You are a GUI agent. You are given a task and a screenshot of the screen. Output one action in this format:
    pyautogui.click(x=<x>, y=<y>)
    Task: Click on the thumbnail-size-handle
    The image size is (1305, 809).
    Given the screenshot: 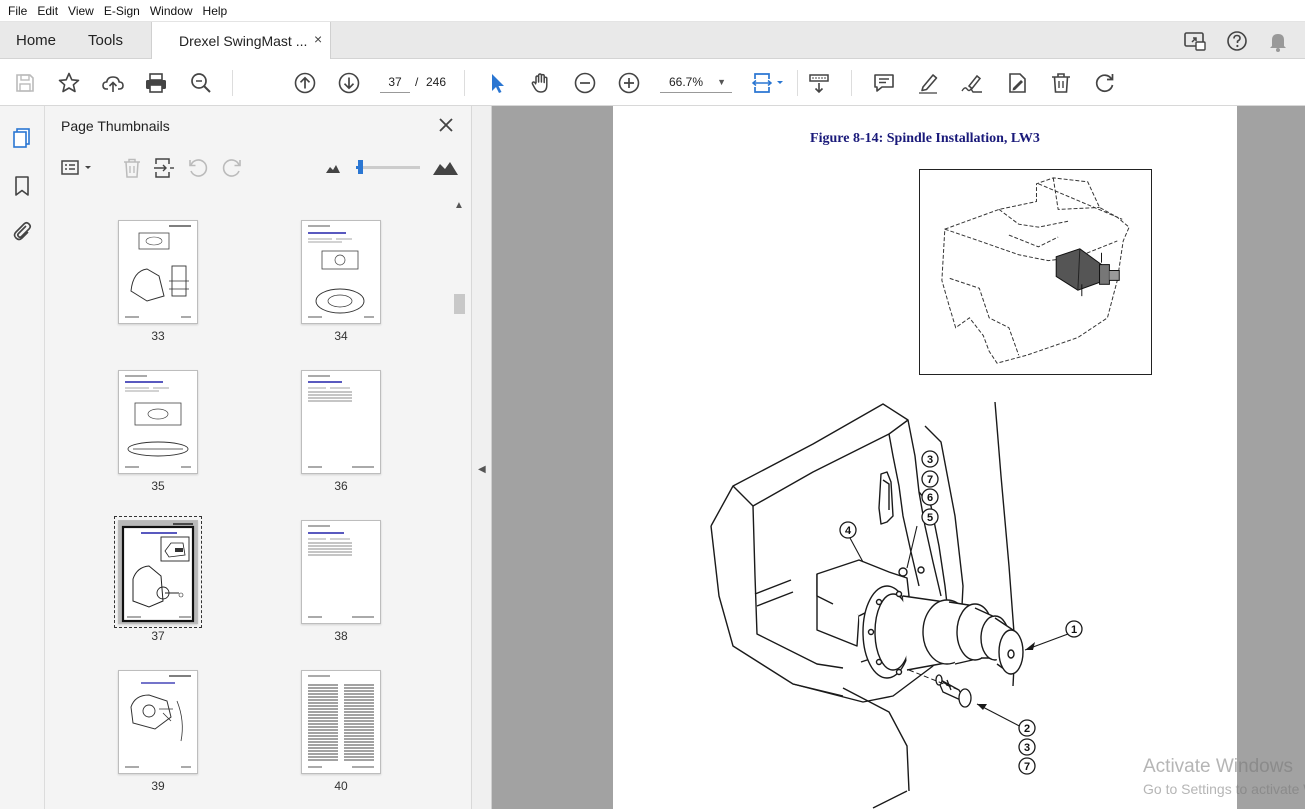 What is the action you would take?
    pyautogui.click(x=361, y=167)
    